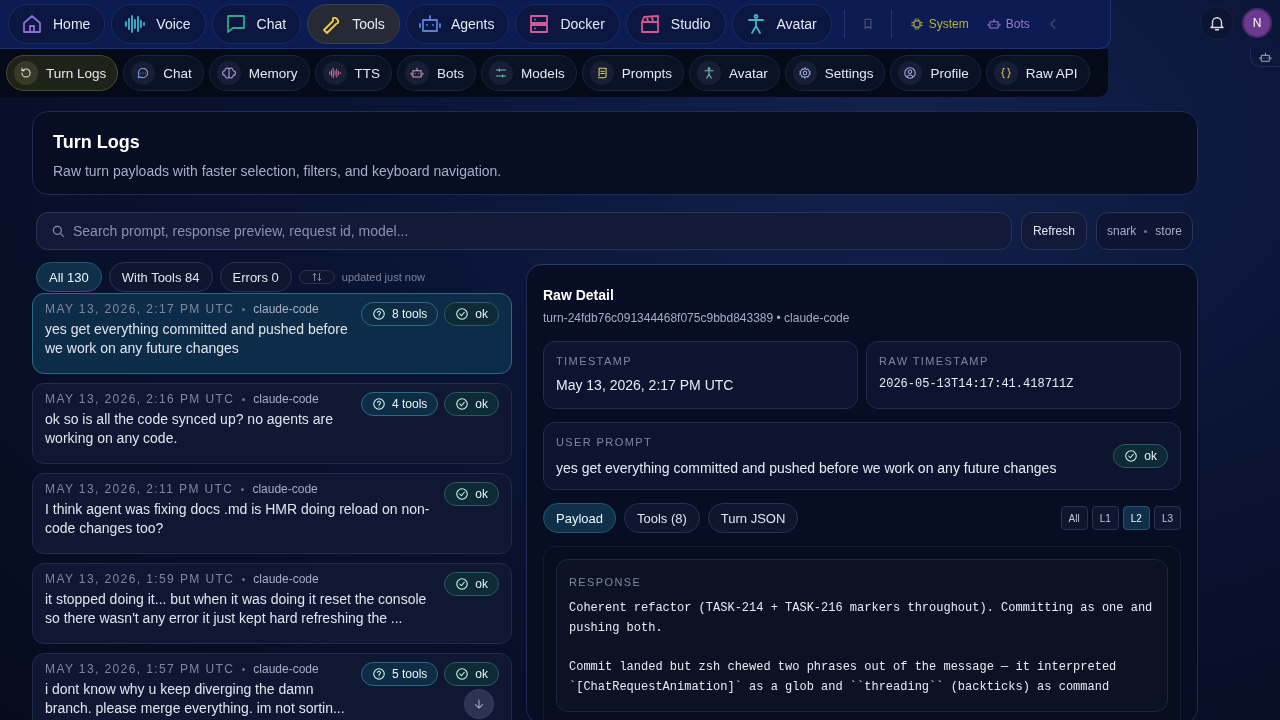 The image size is (1280, 720). What do you see at coordinates (753, 518) in the screenshot?
I see `detail-tab: Turn JSON` at bounding box center [753, 518].